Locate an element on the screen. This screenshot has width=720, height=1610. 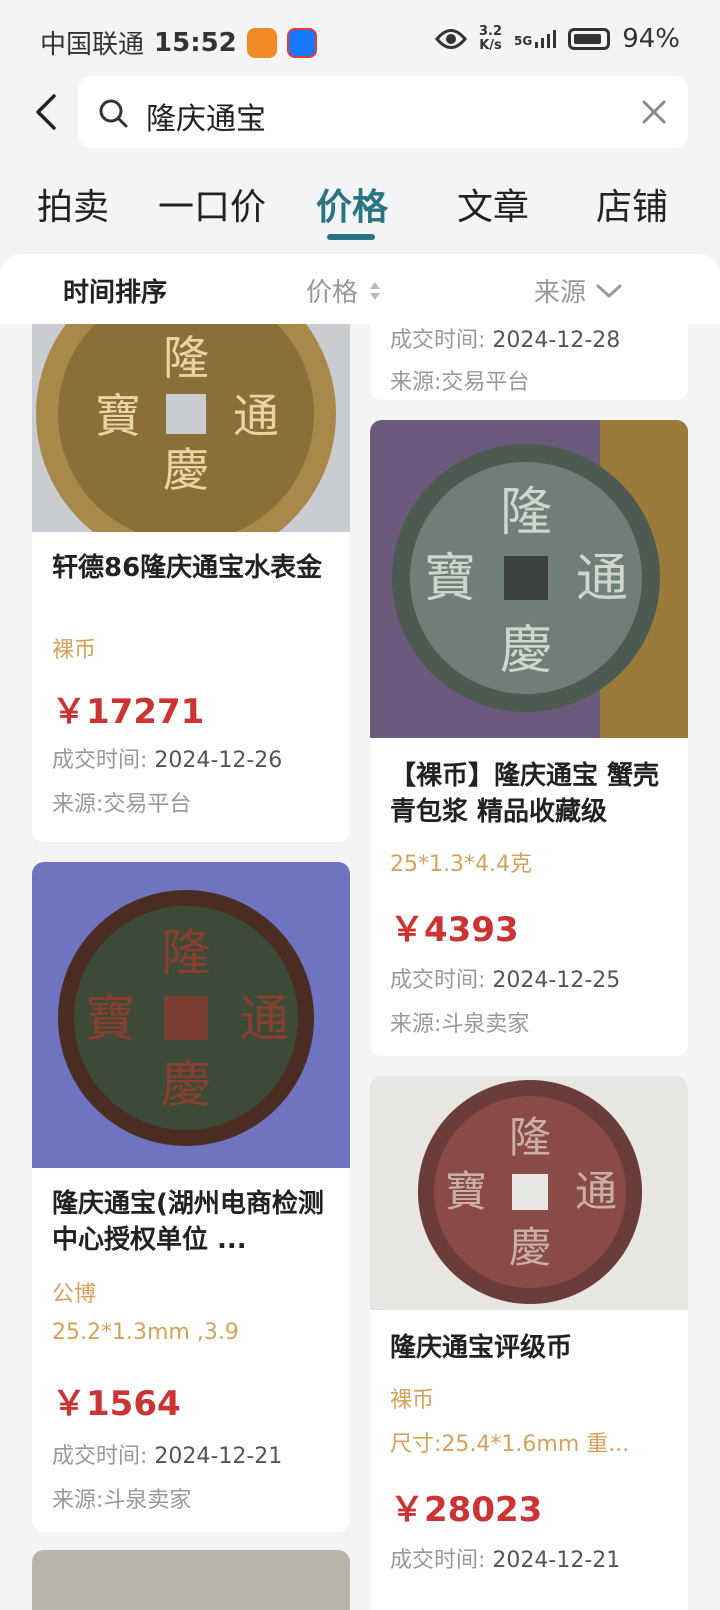
deal-time: 成交时间: 2024-12-26 is located at coordinates (167, 760).